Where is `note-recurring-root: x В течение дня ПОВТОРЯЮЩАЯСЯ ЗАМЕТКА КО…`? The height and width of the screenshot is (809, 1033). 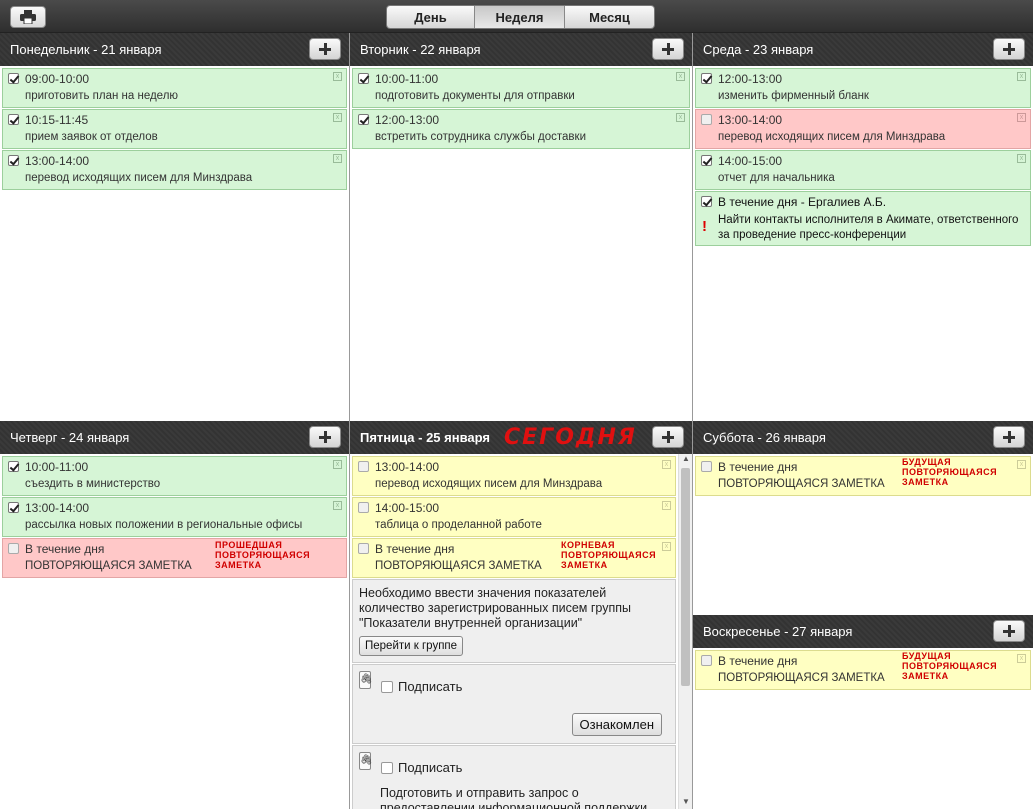 note-recurring-root: x В течение дня ПОВТОРЯЮЩАЯСЯ ЗАМЕТКА КО… is located at coordinates (514, 558).